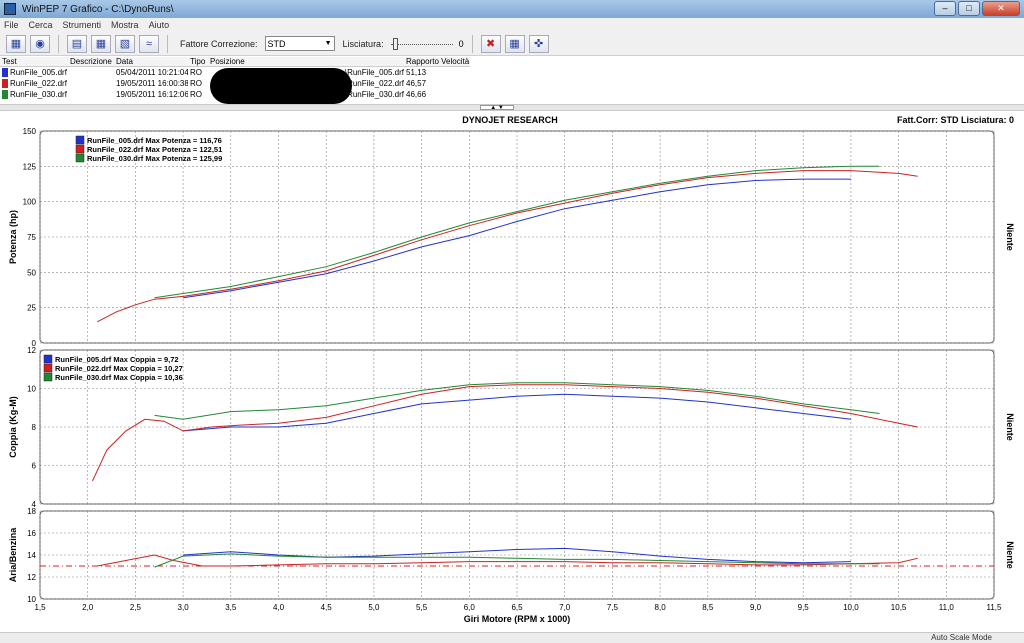  I want to click on y-axis-label: Potenza (hp), so click(13, 237).